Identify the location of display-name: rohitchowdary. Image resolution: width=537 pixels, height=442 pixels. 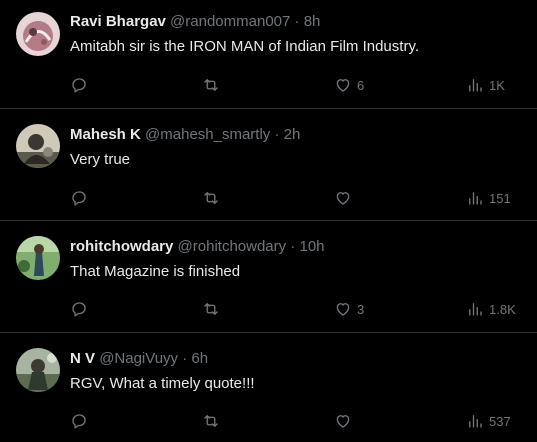
(121, 246).